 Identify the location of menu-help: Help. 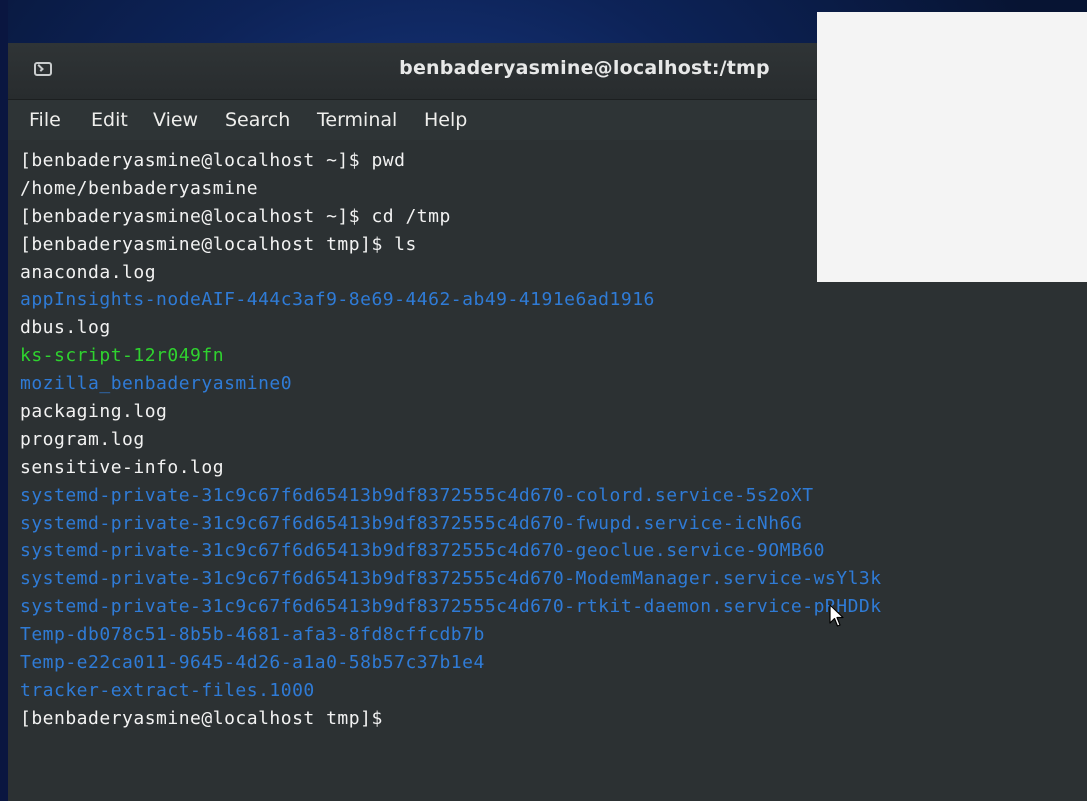
(445, 120).